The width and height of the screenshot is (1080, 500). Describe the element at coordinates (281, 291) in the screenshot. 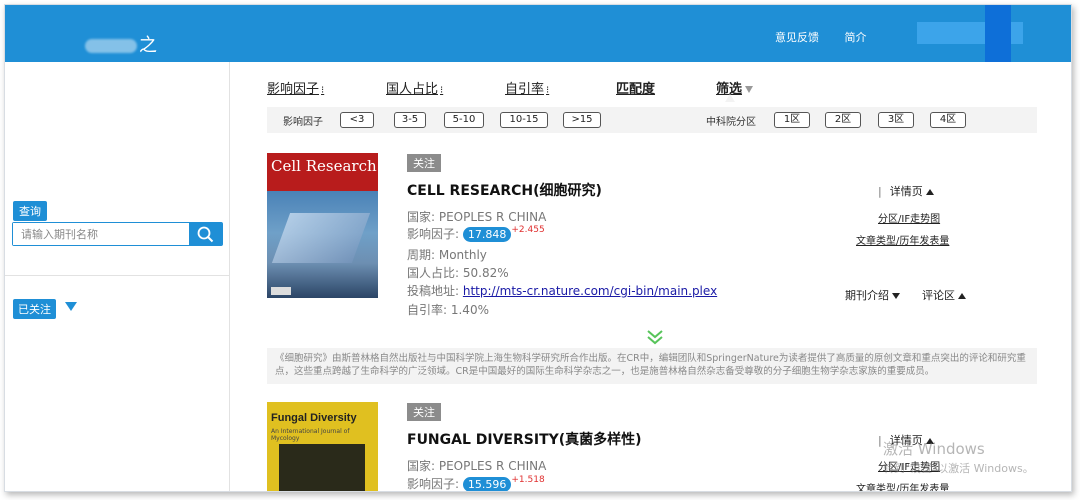

I see `cover-barcode` at that location.